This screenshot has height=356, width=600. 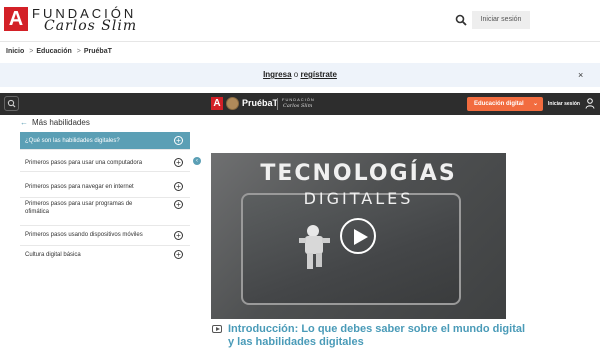 I want to click on video-title-line1: TECNOLOGÍAS, so click(x=358, y=173).